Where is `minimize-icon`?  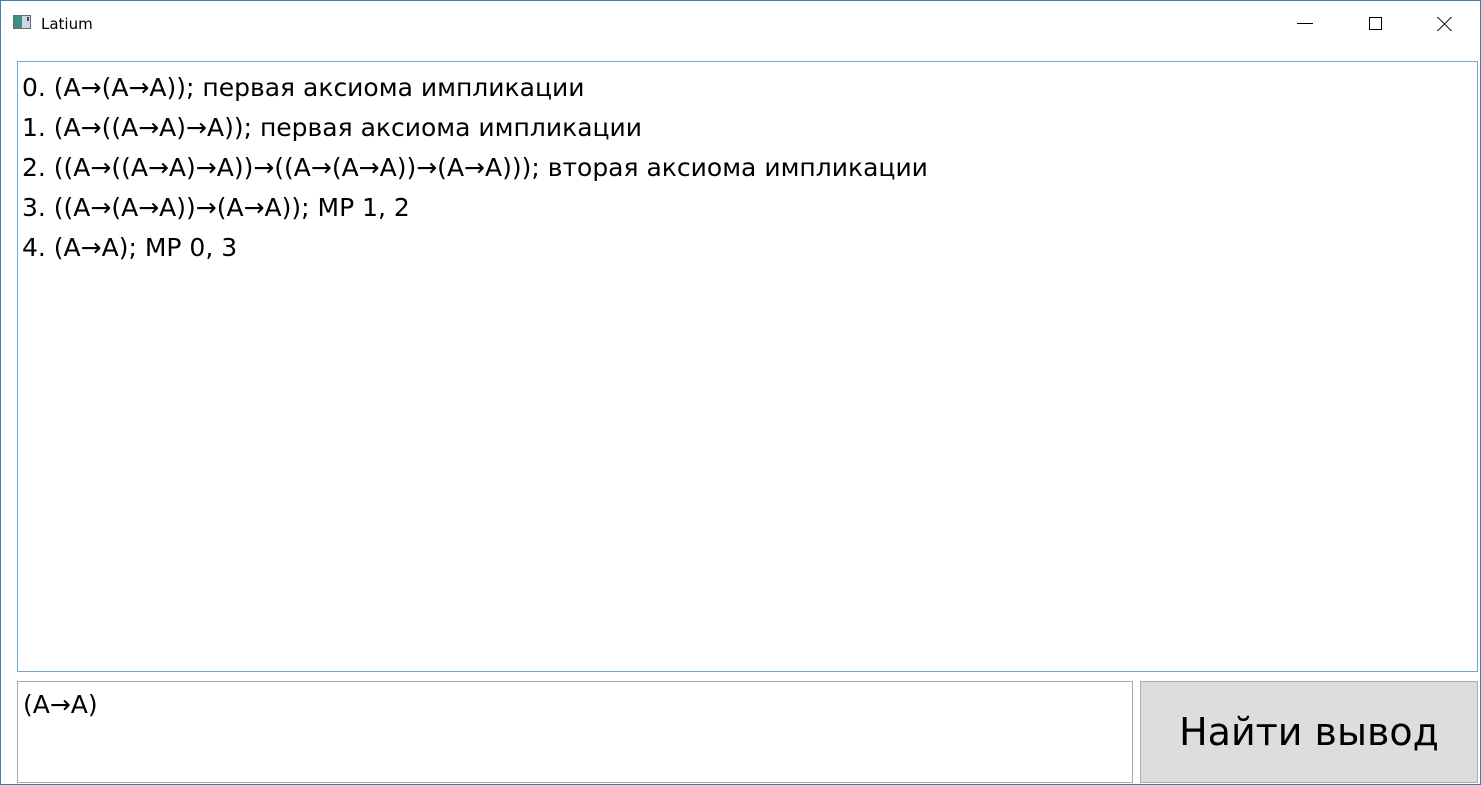 minimize-icon is located at coordinates (1305, 23).